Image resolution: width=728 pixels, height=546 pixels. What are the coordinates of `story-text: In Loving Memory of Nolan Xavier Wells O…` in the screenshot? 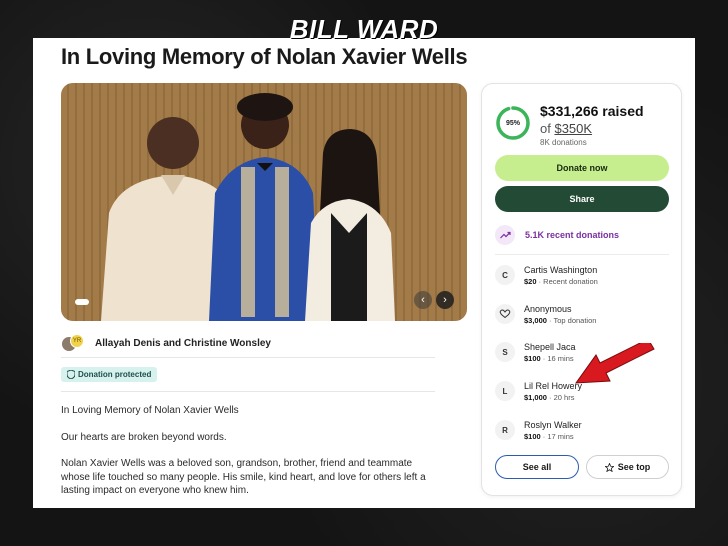 It's located at (247, 456).